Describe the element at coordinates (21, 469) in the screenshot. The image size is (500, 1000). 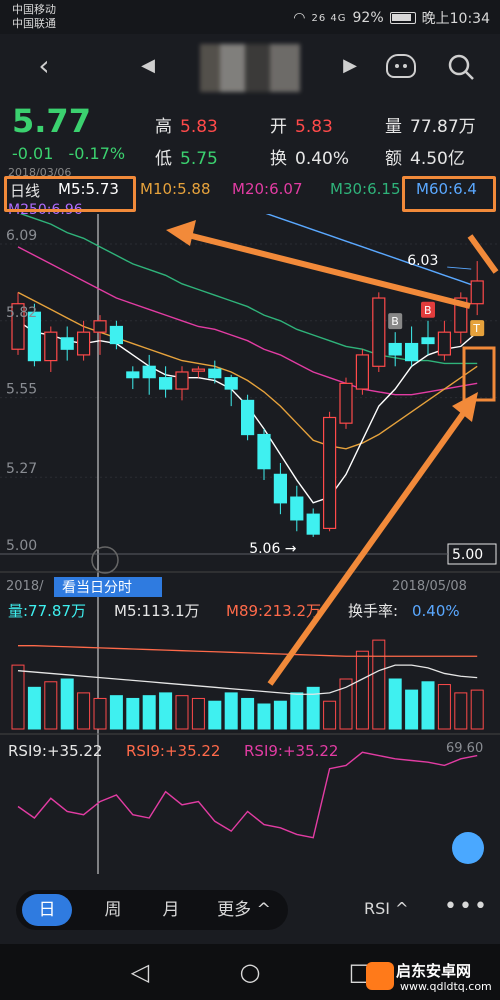
I see `y-tick-label: 5.27` at that location.